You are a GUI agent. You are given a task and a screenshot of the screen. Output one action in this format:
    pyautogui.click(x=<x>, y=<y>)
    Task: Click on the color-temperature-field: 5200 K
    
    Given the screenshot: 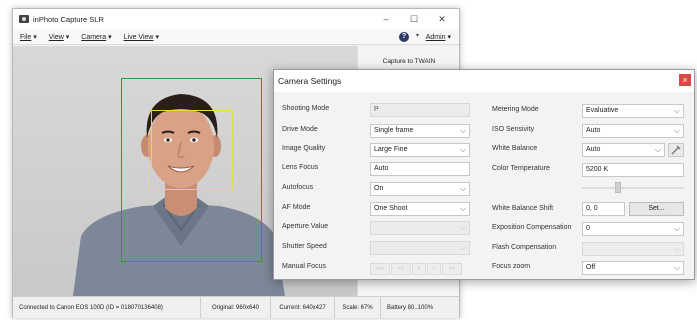 What is the action you would take?
    pyautogui.click(x=633, y=170)
    